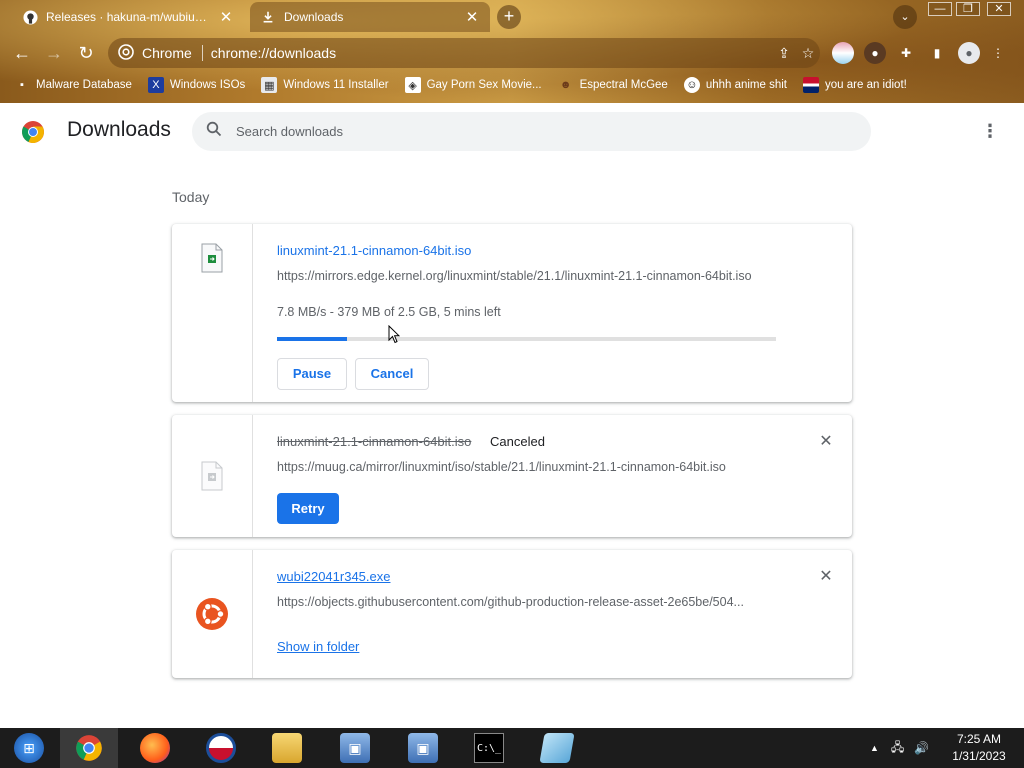 This screenshot has width=1024, height=768. What do you see at coordinates (412, 85) in the screenshot?
I see `site-icon: ◈` at bounding box center [412, 85].